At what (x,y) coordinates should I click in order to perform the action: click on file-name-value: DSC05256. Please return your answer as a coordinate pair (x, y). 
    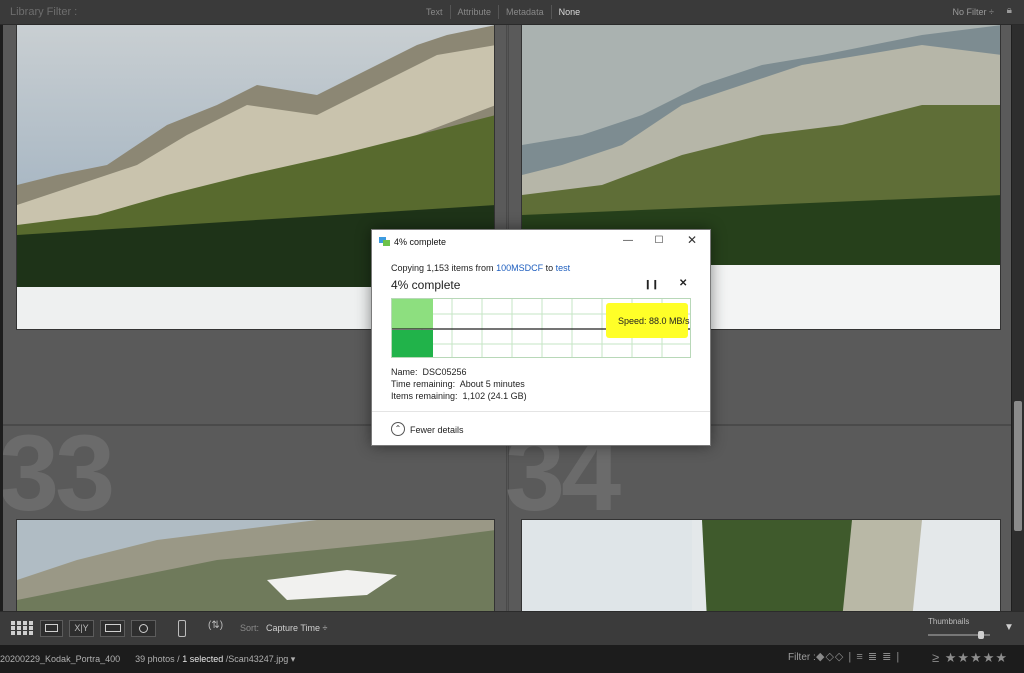
    Looking at the image, I should click on (444, 372).